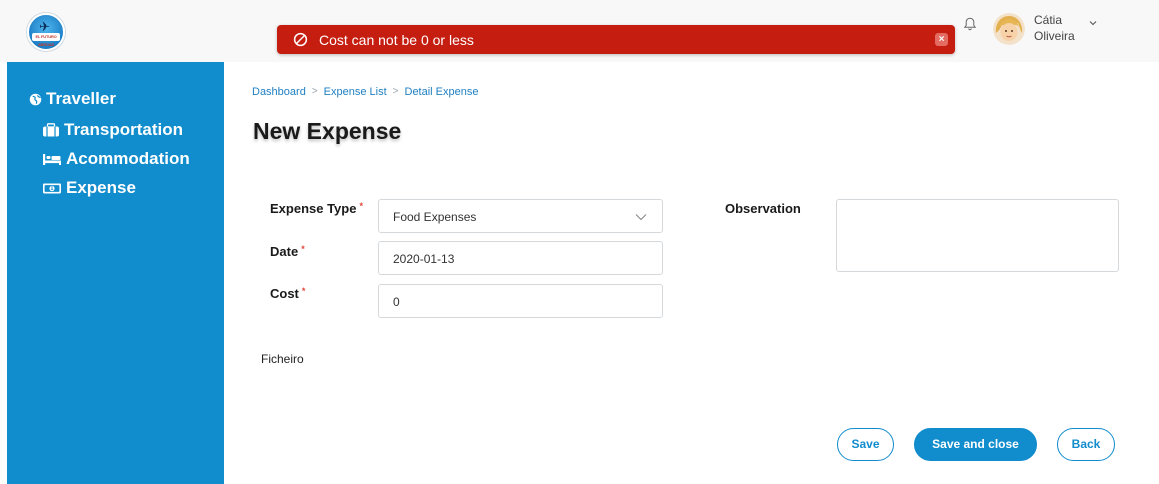 This screenshot has height=484, width=1159. I want to click on sidebar-item-expense: 1 Expense, so click(89, 188).